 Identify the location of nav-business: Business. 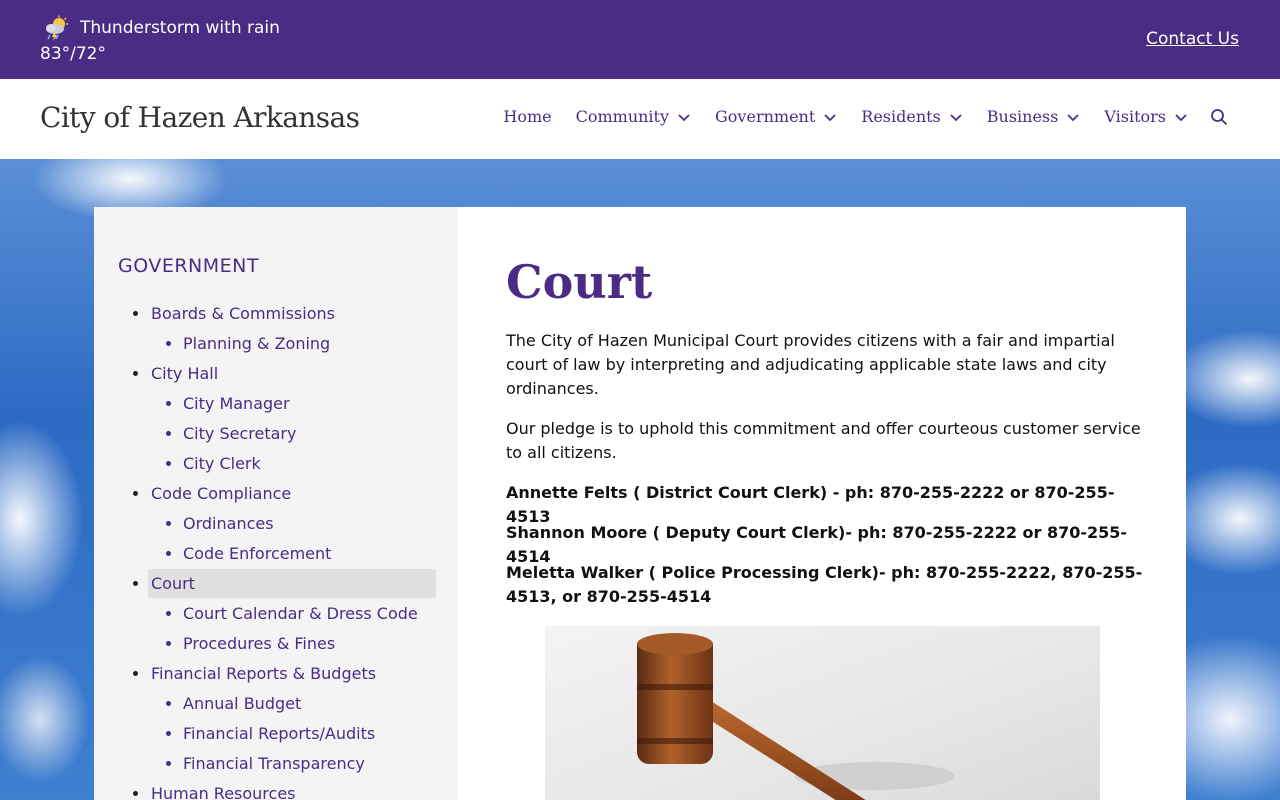
(1034, 116).